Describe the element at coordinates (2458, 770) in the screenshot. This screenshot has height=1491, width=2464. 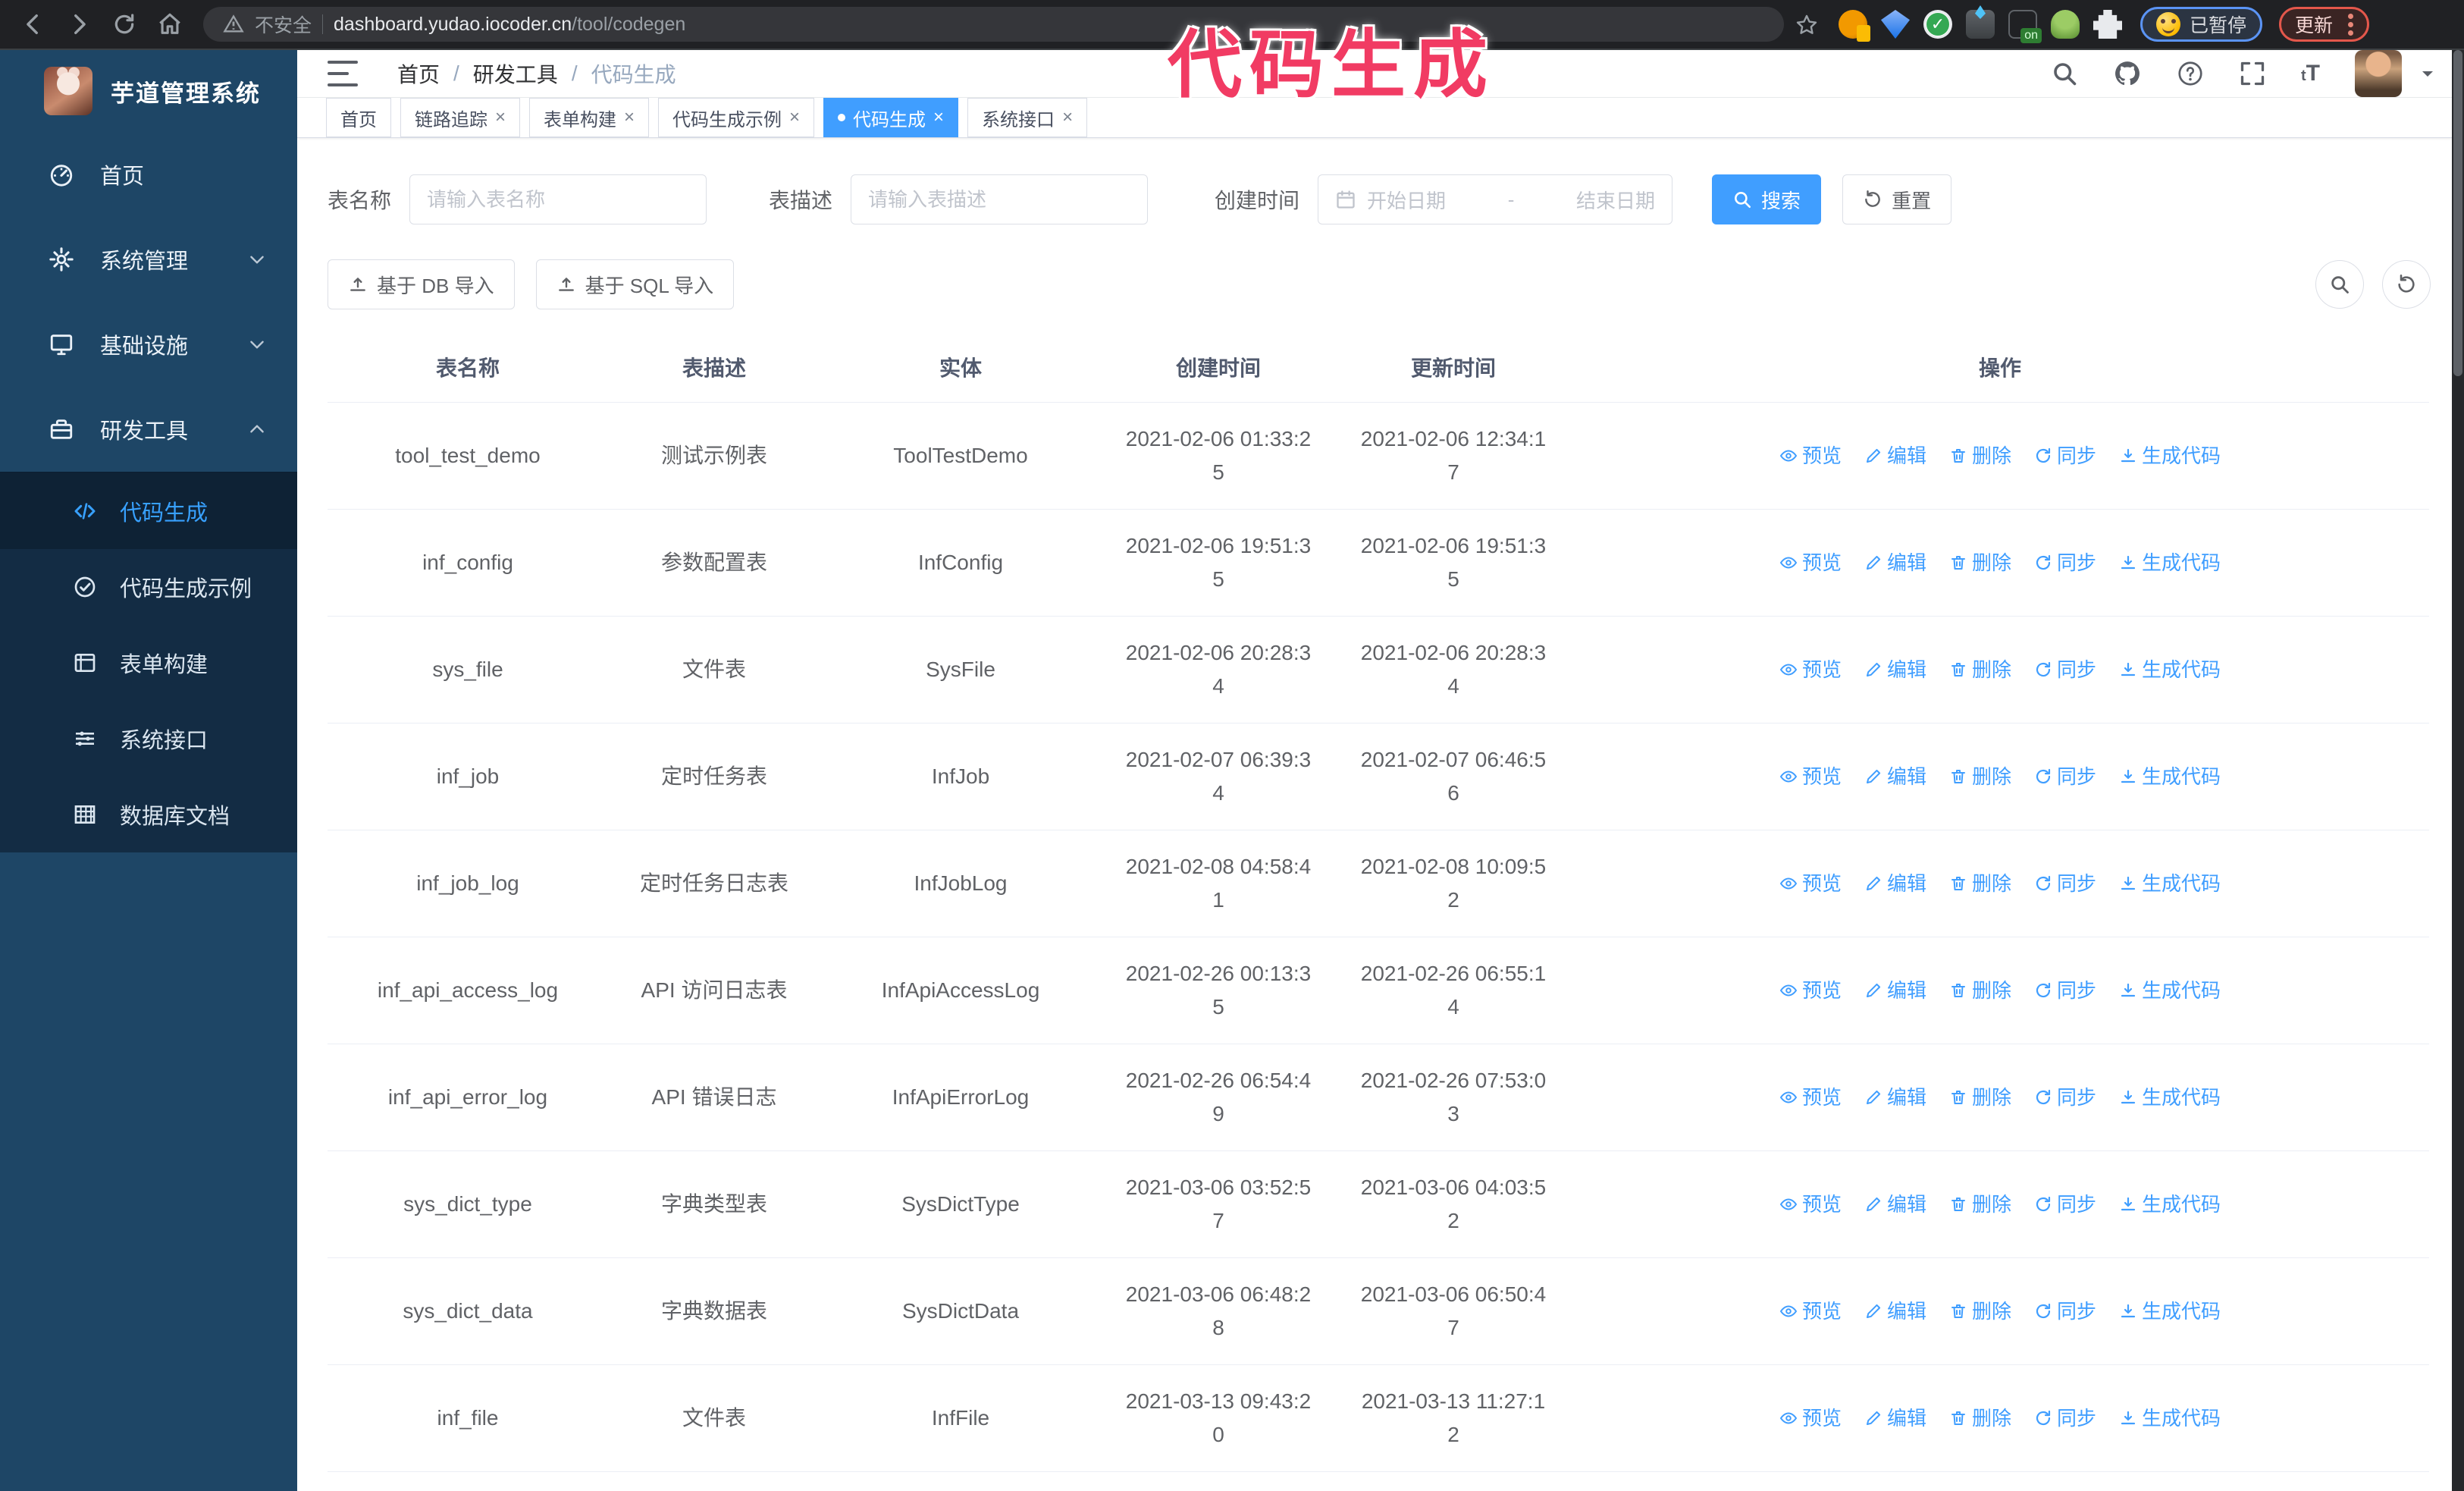
I see `window-scrollbar` at that location.